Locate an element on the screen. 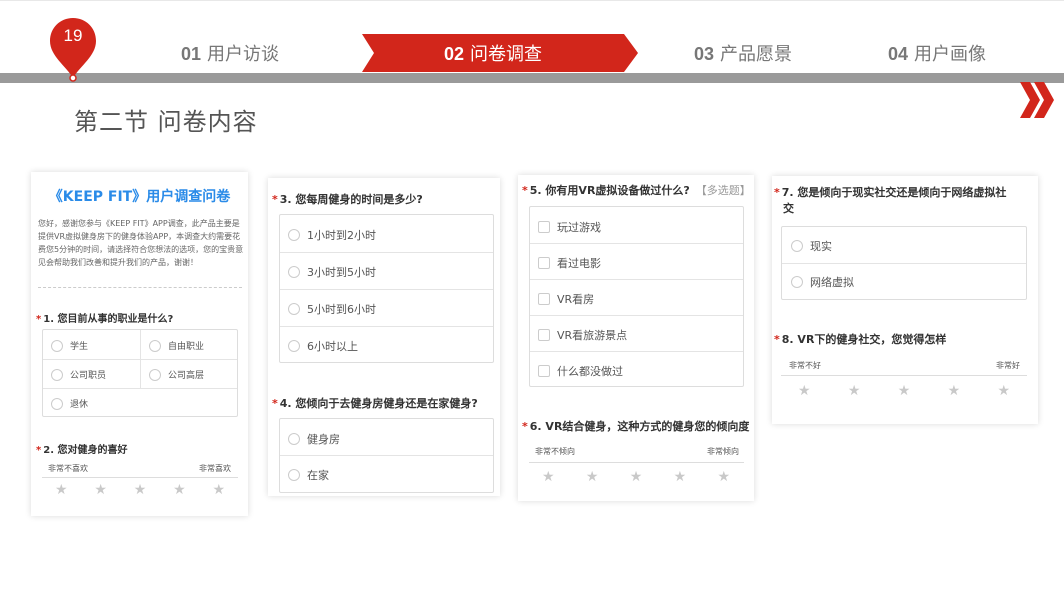 The height and width of the screenshot is (600, 1064). option-virtual-social: 网络虚拟 is located at coordinates (822, 282).